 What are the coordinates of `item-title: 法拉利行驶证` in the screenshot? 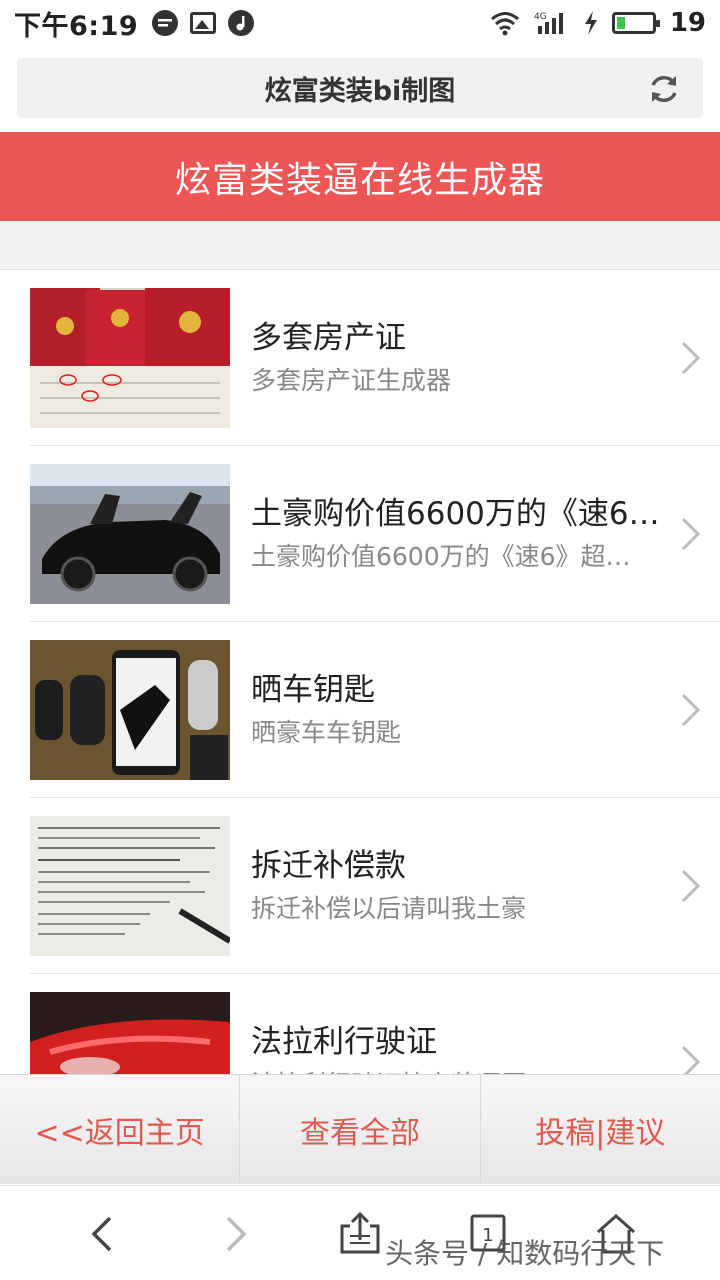 It's located at (344, 1041).